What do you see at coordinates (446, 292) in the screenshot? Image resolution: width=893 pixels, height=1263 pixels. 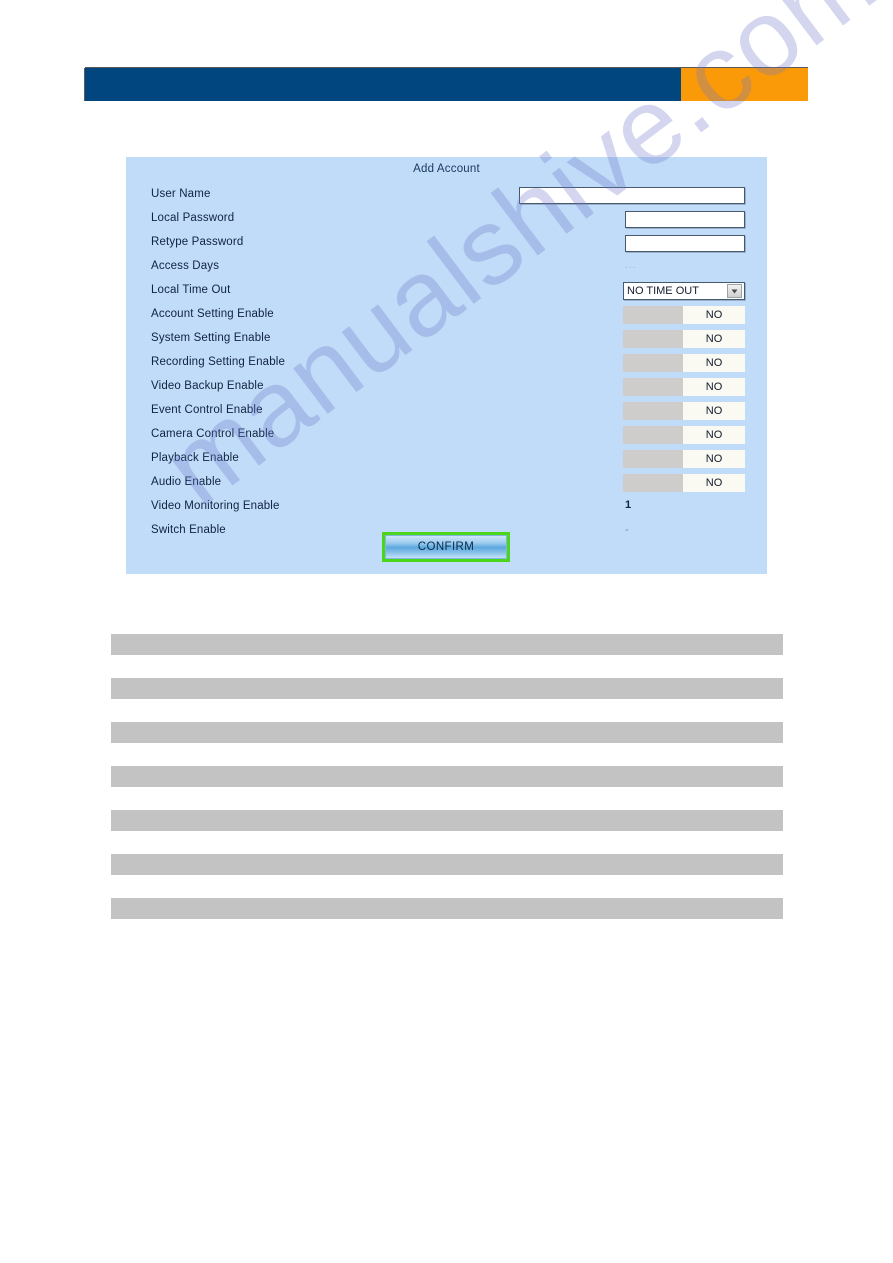 I see `form-row: Local Time Out NO TIME OUT` at bounding box center [446, 292].